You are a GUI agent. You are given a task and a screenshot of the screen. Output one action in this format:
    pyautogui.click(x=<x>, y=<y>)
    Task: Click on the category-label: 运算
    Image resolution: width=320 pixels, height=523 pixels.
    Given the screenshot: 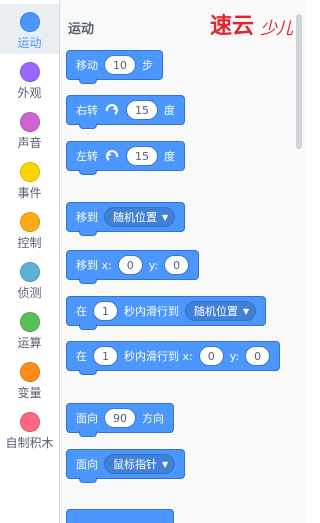 What is the action you would take?
    pyautogui.click(x=29, y=343)
    